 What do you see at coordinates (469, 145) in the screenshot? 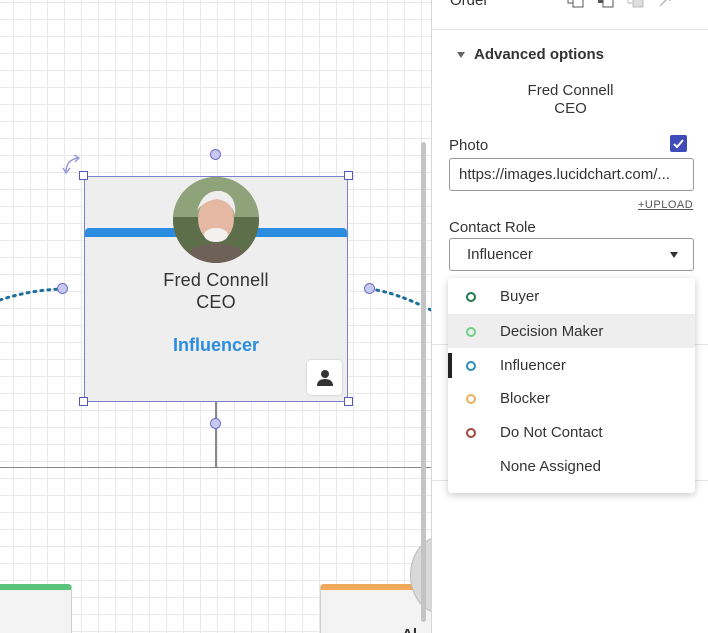
I see `photo-label: Photo` at bounding box center [469, 145].